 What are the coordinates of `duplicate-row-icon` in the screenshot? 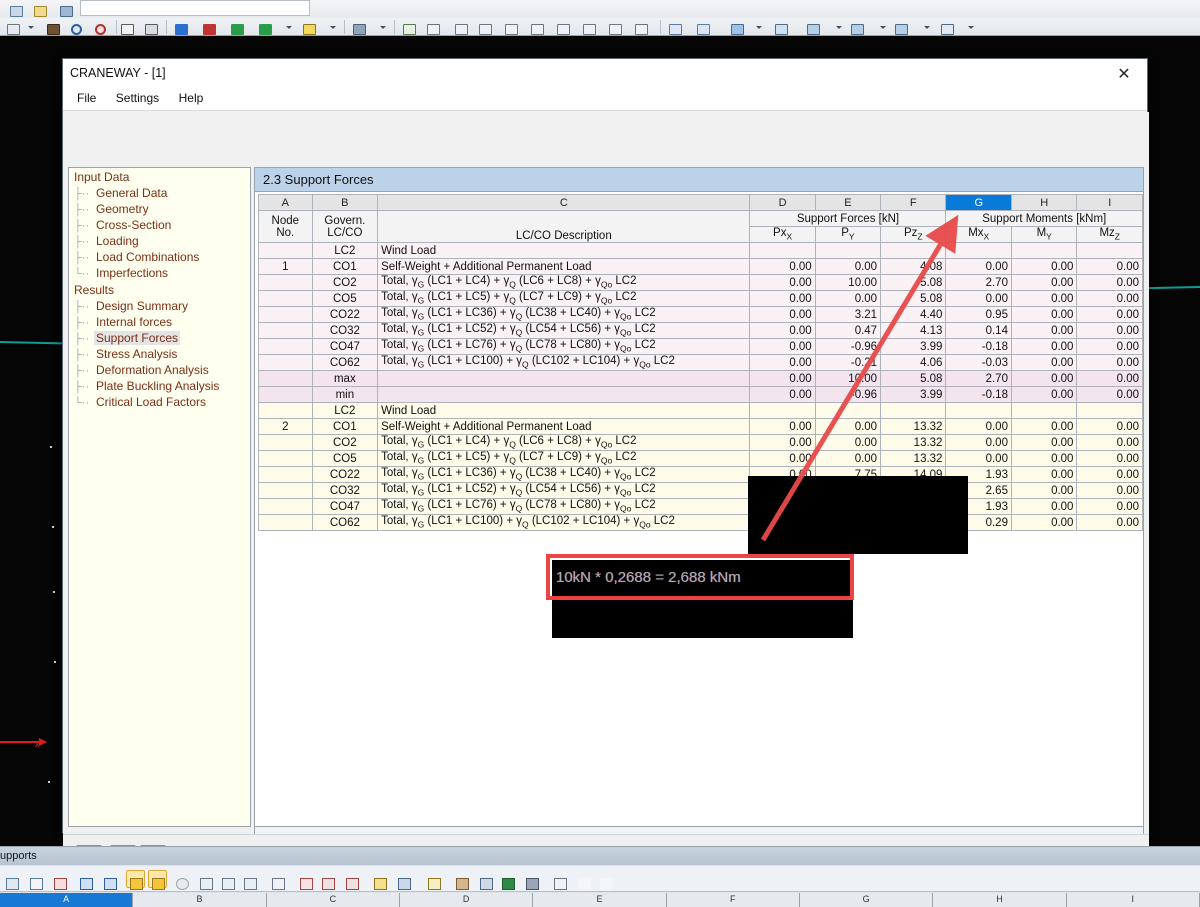 It's located at (227, 880).